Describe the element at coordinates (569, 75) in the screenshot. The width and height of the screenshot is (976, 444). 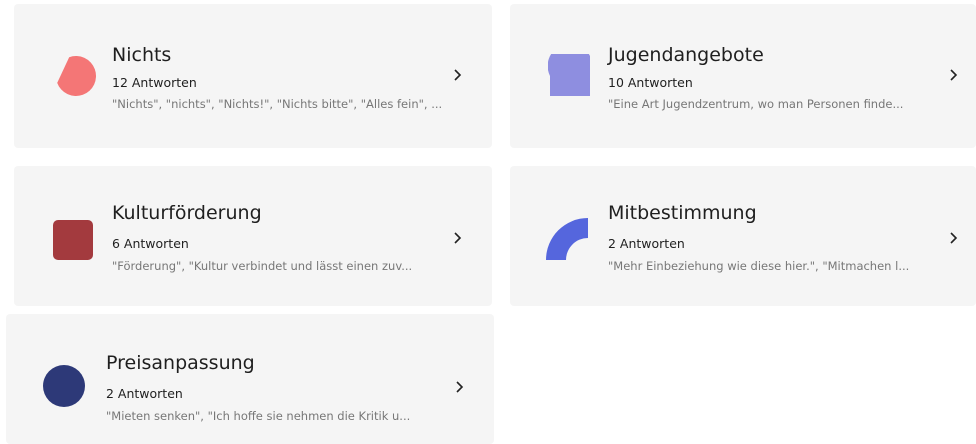
I see `quarter-circle-icon` at that location.